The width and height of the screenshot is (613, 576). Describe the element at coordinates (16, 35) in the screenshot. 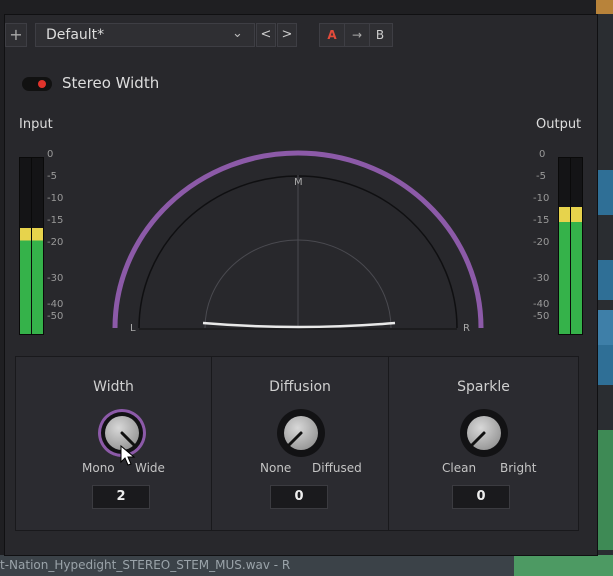

I see `add-preset-button: +` at that location.